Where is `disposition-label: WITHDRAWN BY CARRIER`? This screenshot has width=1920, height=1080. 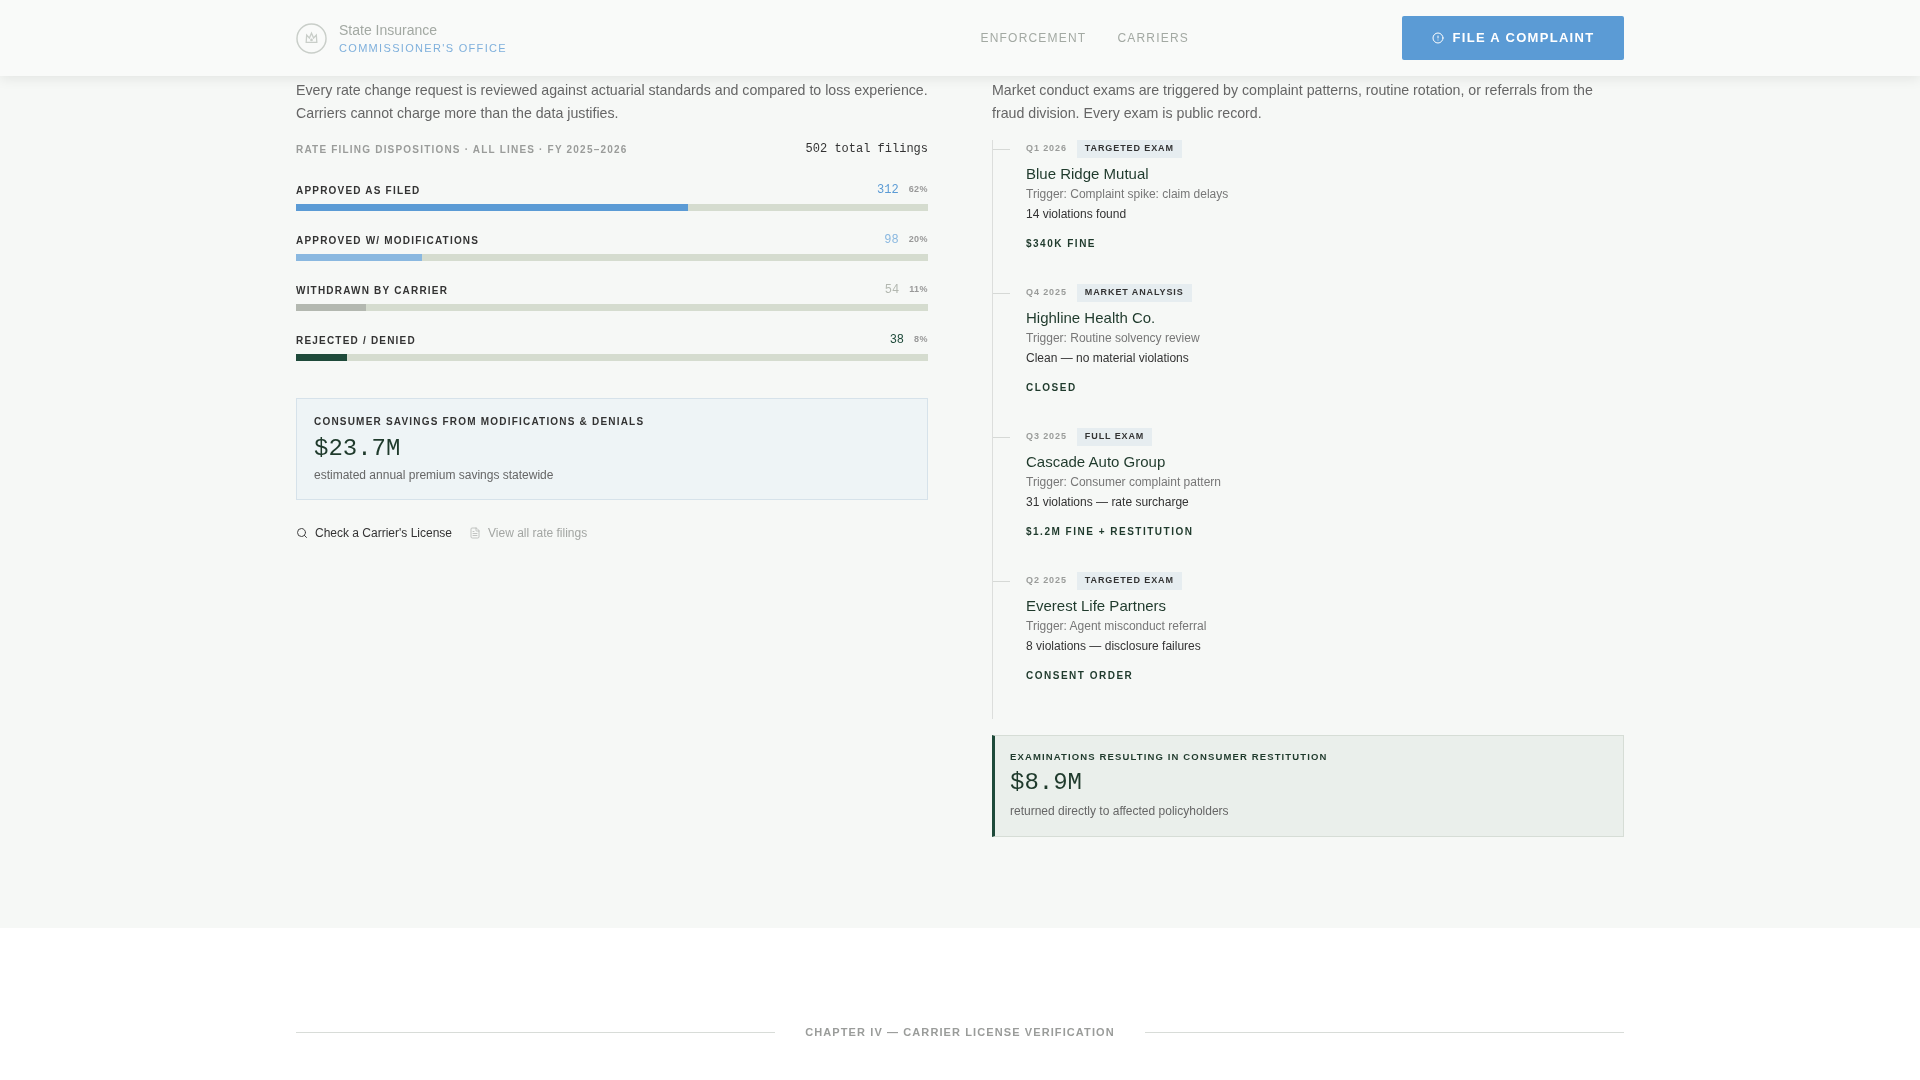
disposition-label: WITHDRAWN BY CARRIER is located at coordinates (372, 290).